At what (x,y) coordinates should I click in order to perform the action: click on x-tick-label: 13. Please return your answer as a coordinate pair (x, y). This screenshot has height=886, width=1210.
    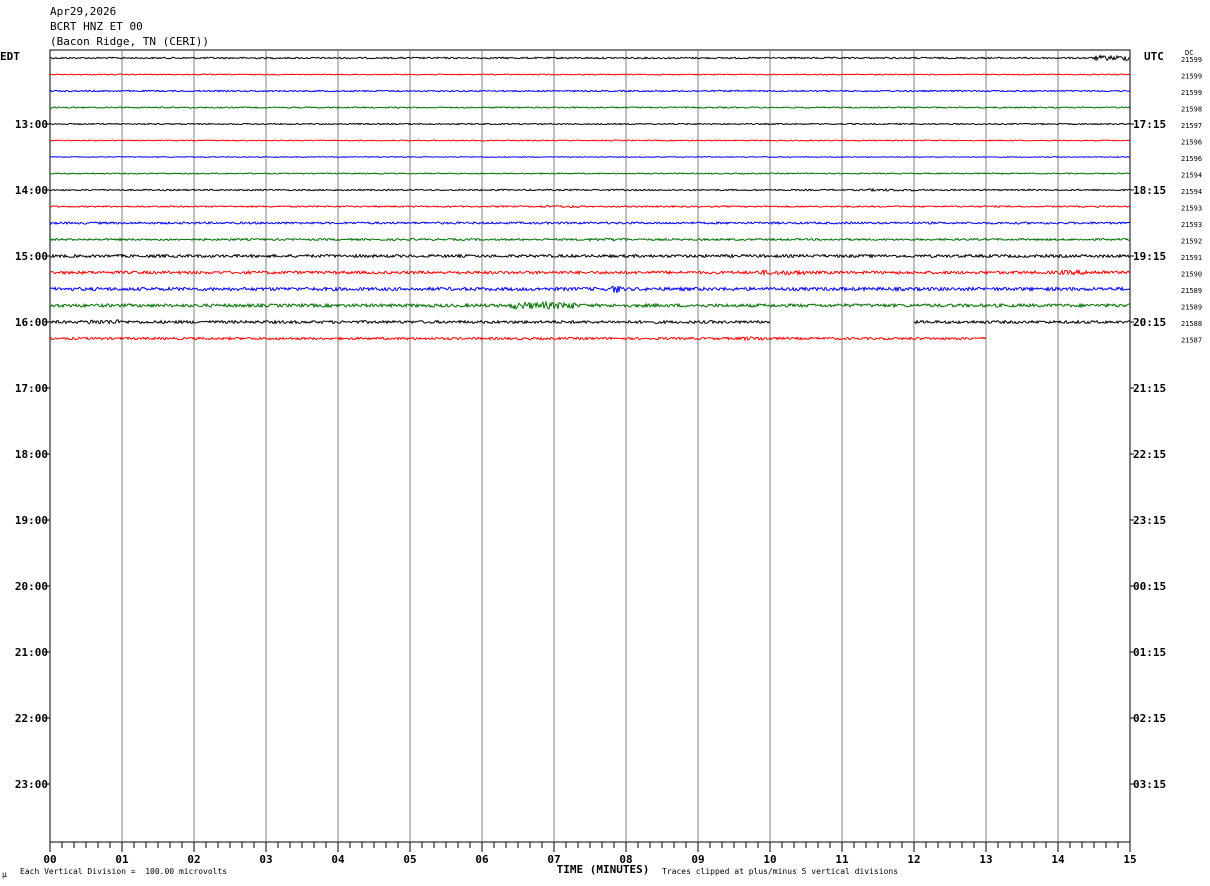
    Looking at the image, I should click on (985, 859).